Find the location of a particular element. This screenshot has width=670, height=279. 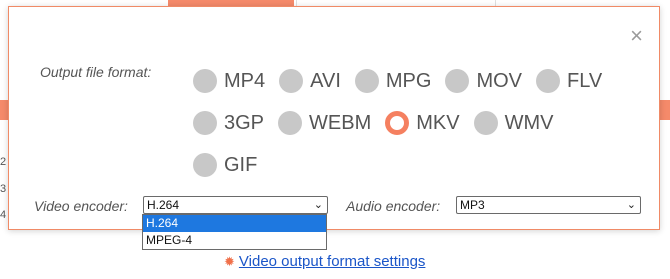

format-row: GIF is located at coordinates (413, 165).